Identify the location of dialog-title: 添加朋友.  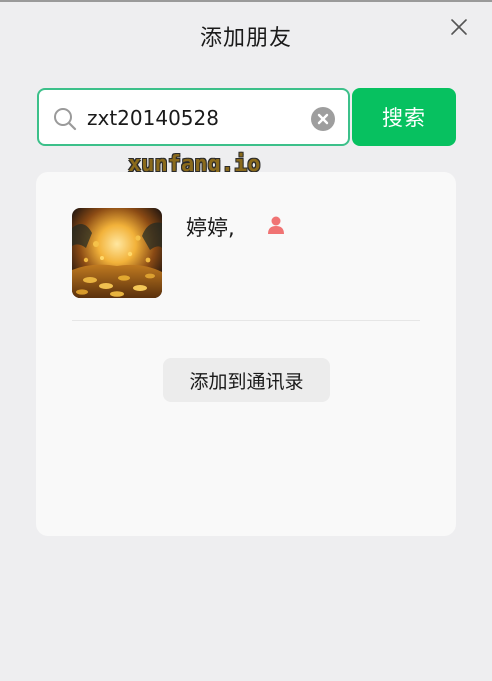
(245, 38).